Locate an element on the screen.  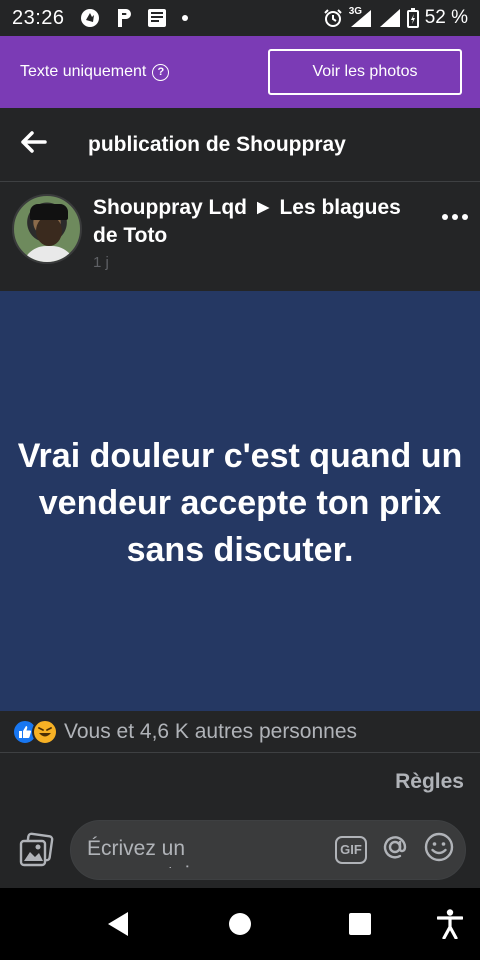
gif-icon: GIF is located at coordinates (351, 849).